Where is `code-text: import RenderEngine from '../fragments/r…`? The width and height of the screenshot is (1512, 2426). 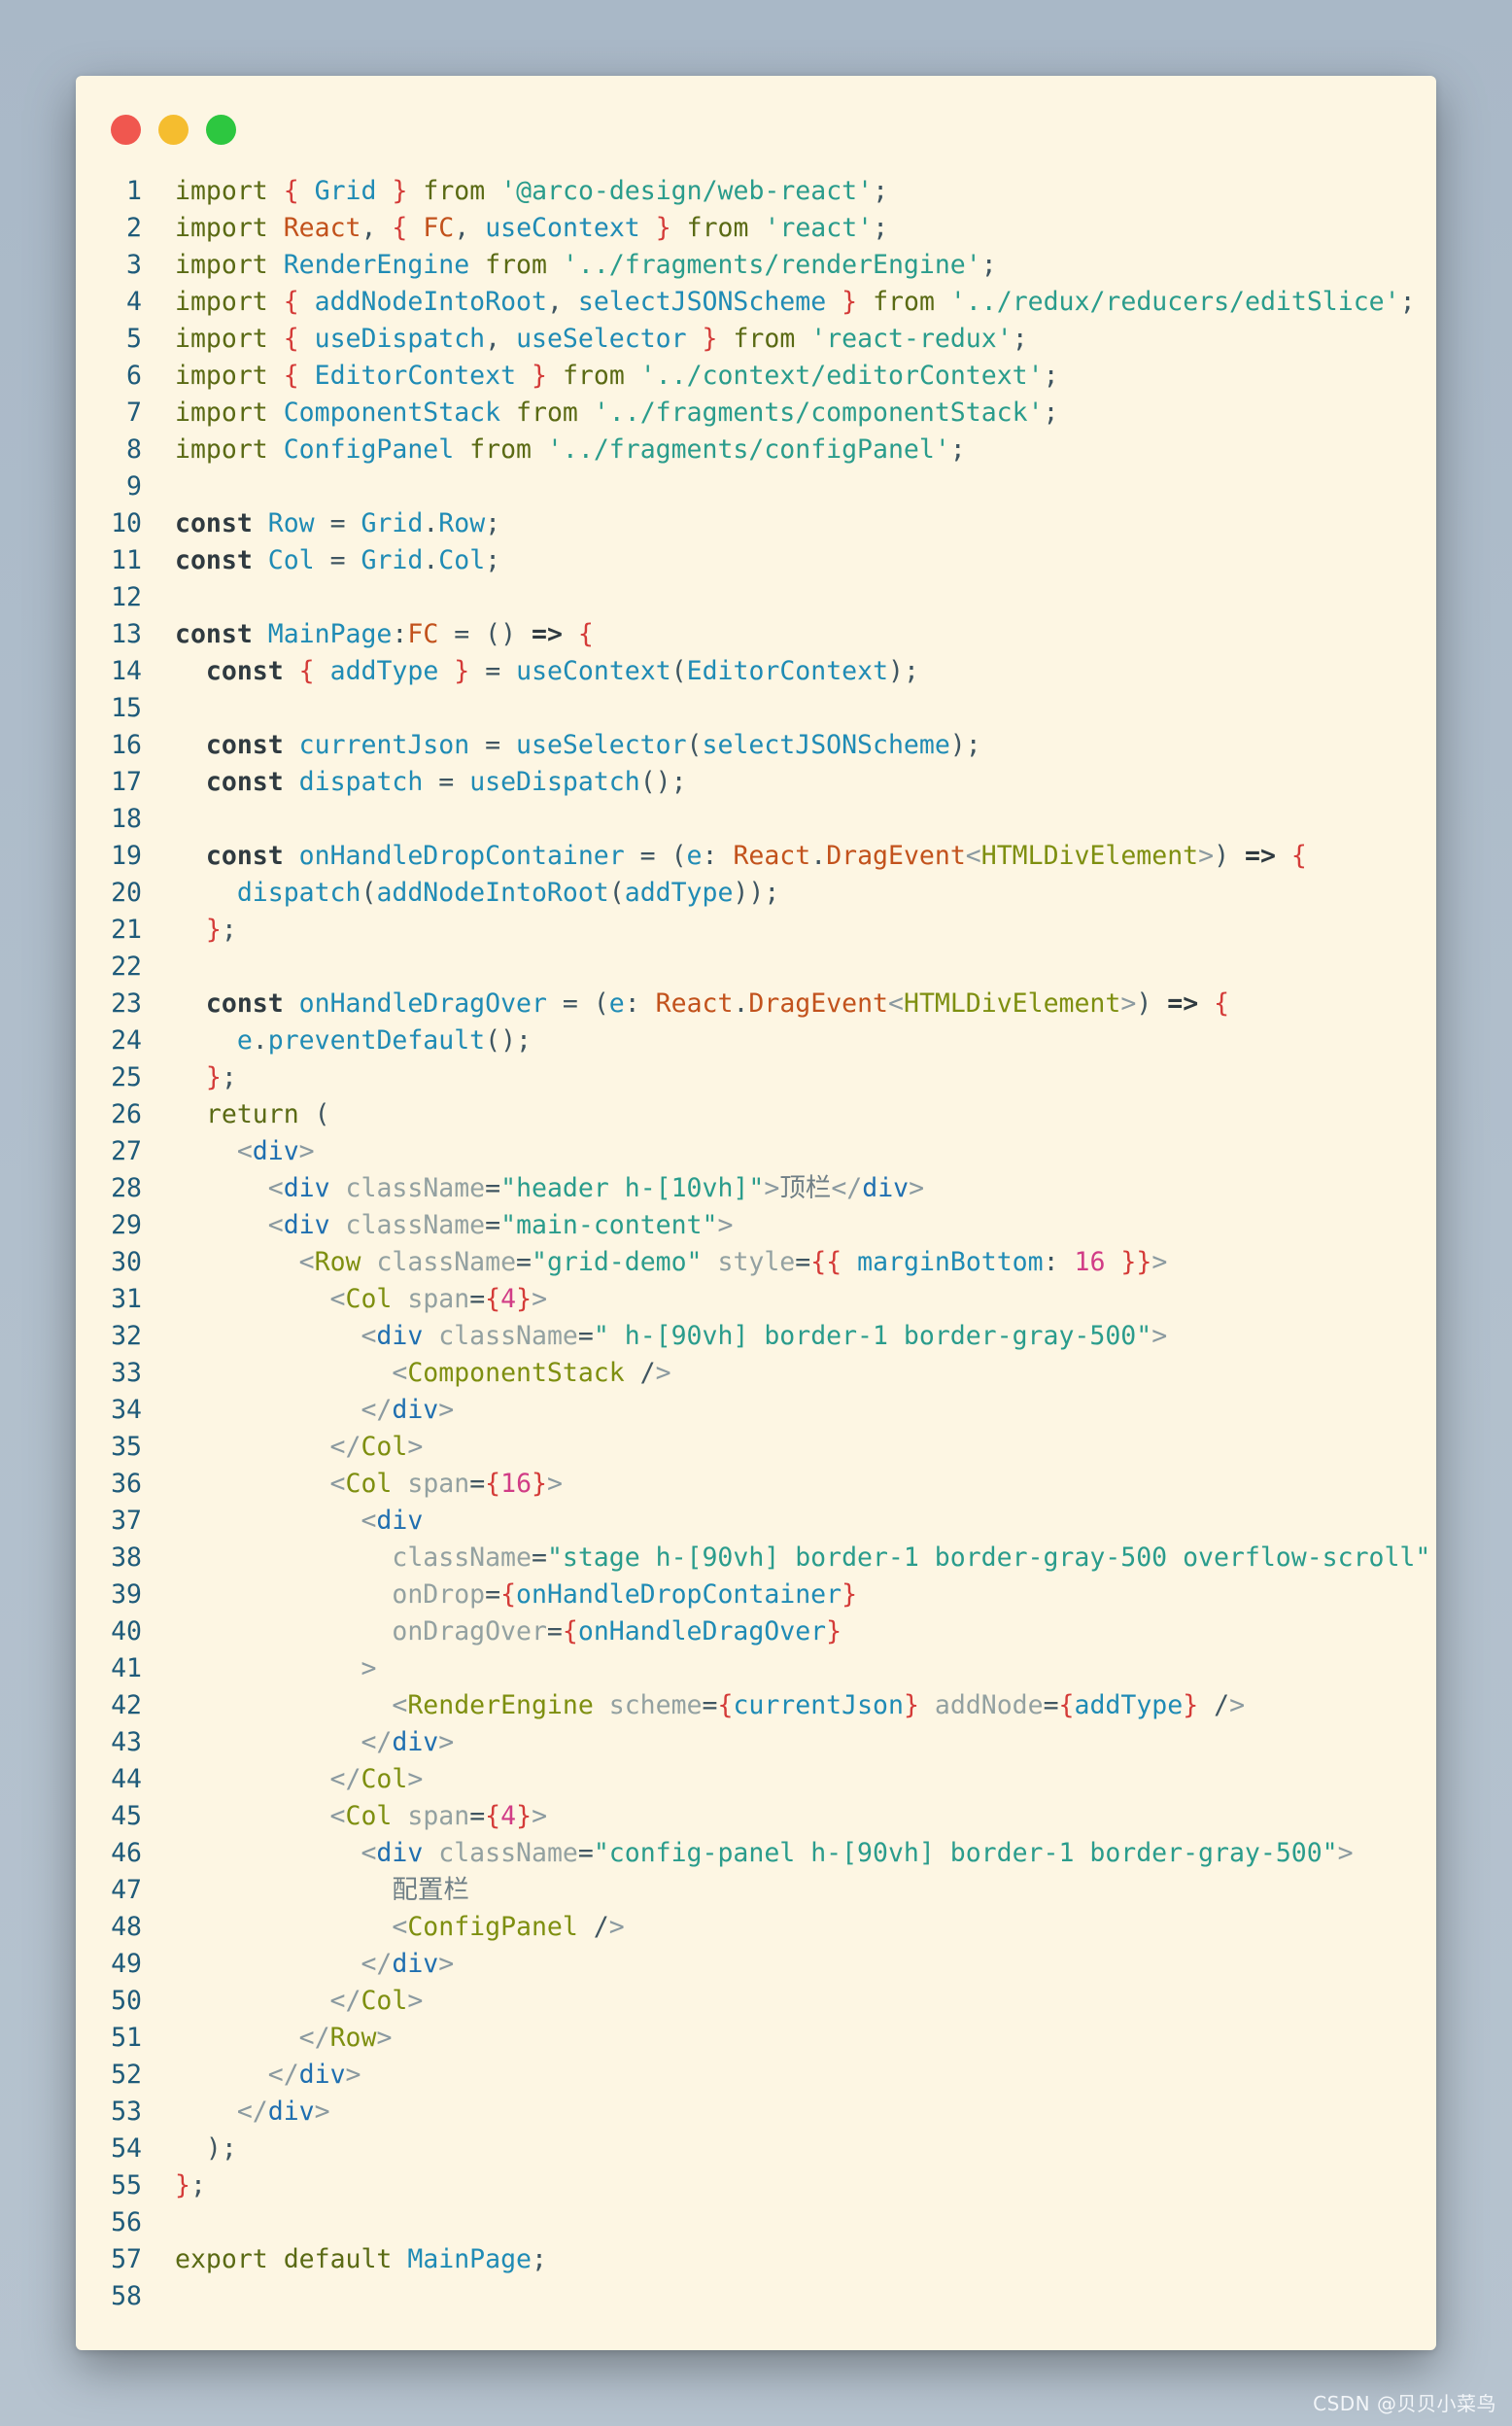
code-text: import RenderEngine from '../fragments/r… is located at coordinates (586, 265).